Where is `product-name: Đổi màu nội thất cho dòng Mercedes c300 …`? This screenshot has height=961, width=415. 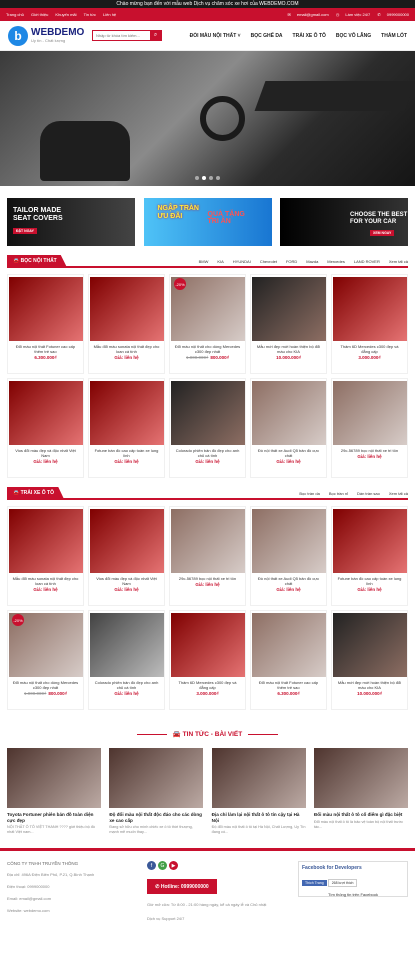
product-name: Đổi màu nội thất cho dòng Mercedes c300 … is located at coordinates (207, 348).